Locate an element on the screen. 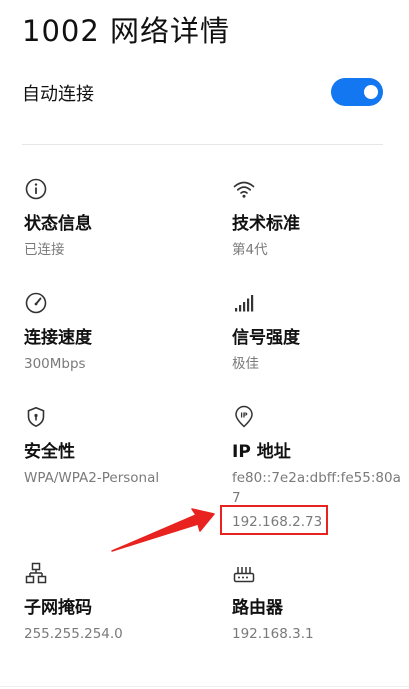 Image resolution: width=409 pixels, height=689 pixels. status-info-label: 状态信息 is located at coordinates (58, 224).